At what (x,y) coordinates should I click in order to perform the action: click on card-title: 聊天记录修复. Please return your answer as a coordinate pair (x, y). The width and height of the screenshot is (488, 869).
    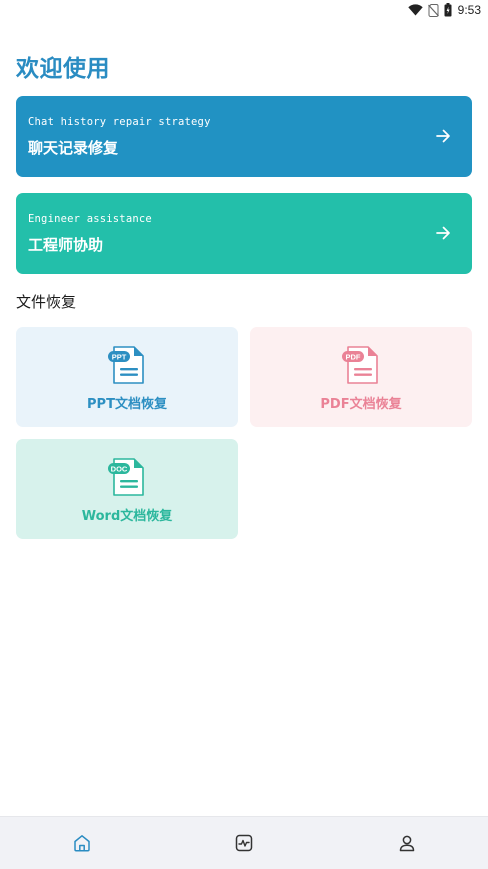
    Looking at the image, I should click on (73, 148).